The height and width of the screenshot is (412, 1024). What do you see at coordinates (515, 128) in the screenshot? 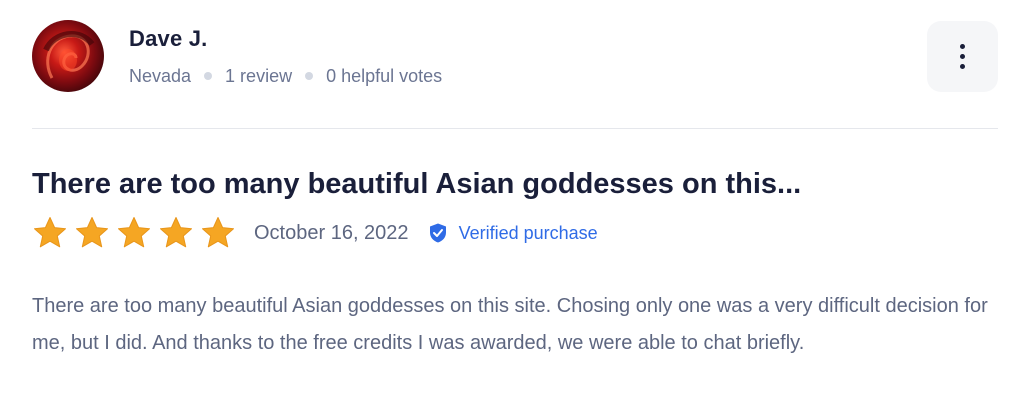
I see `divider` at bounding box center [515, 128].